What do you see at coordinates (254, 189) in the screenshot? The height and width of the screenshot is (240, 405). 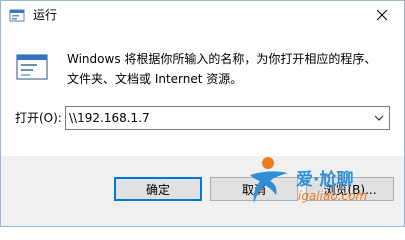 I see `cancel-button: 取消` at bounding box center [254, 189].